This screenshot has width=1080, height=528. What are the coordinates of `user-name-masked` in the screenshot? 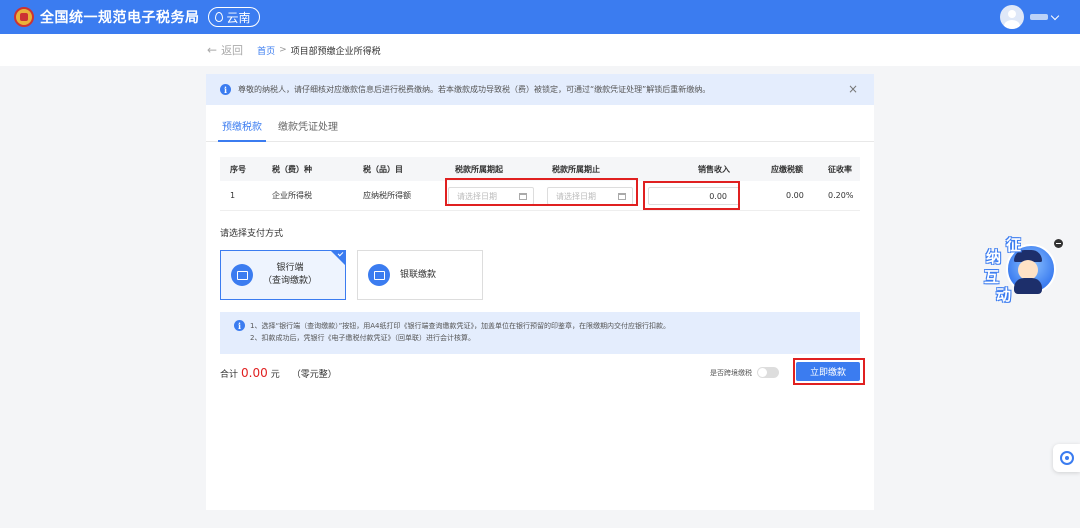 It's located at (1039, 17).